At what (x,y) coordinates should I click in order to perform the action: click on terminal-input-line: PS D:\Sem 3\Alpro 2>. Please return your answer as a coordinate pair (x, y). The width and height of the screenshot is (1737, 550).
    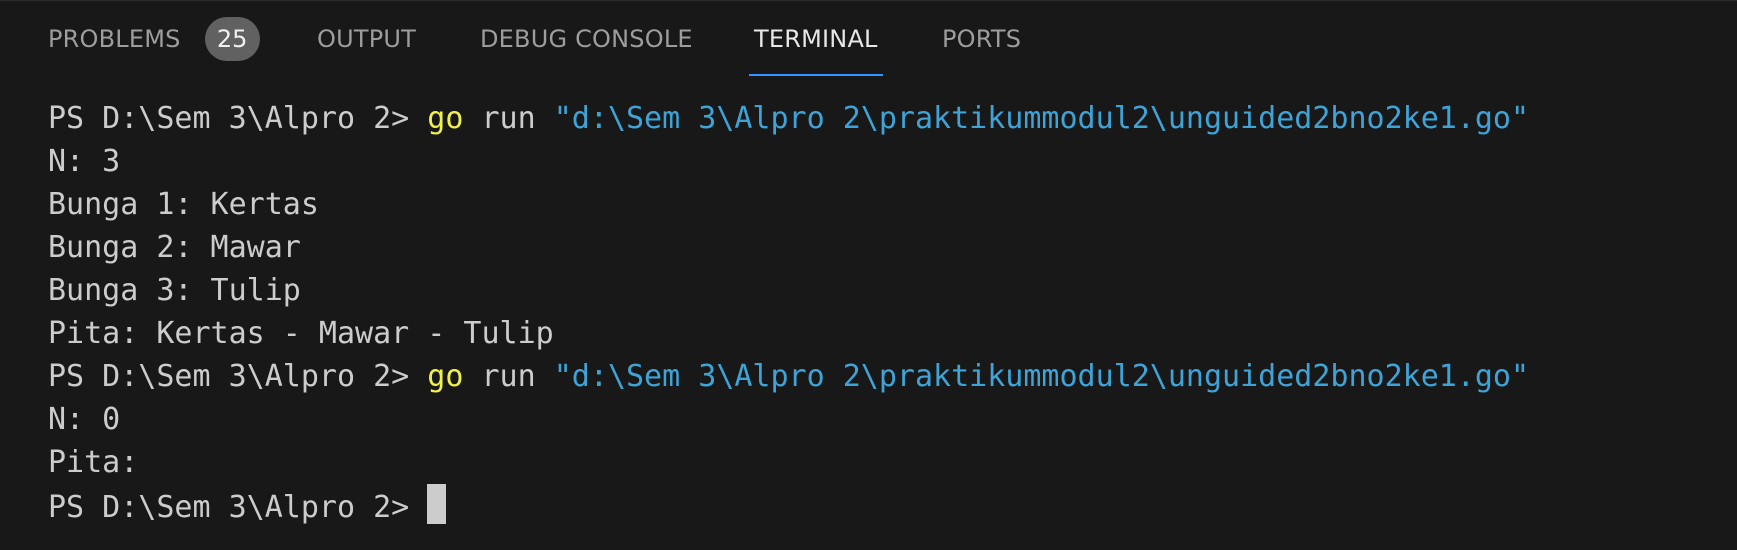
    Looking at the image, I should click on (882, 505).